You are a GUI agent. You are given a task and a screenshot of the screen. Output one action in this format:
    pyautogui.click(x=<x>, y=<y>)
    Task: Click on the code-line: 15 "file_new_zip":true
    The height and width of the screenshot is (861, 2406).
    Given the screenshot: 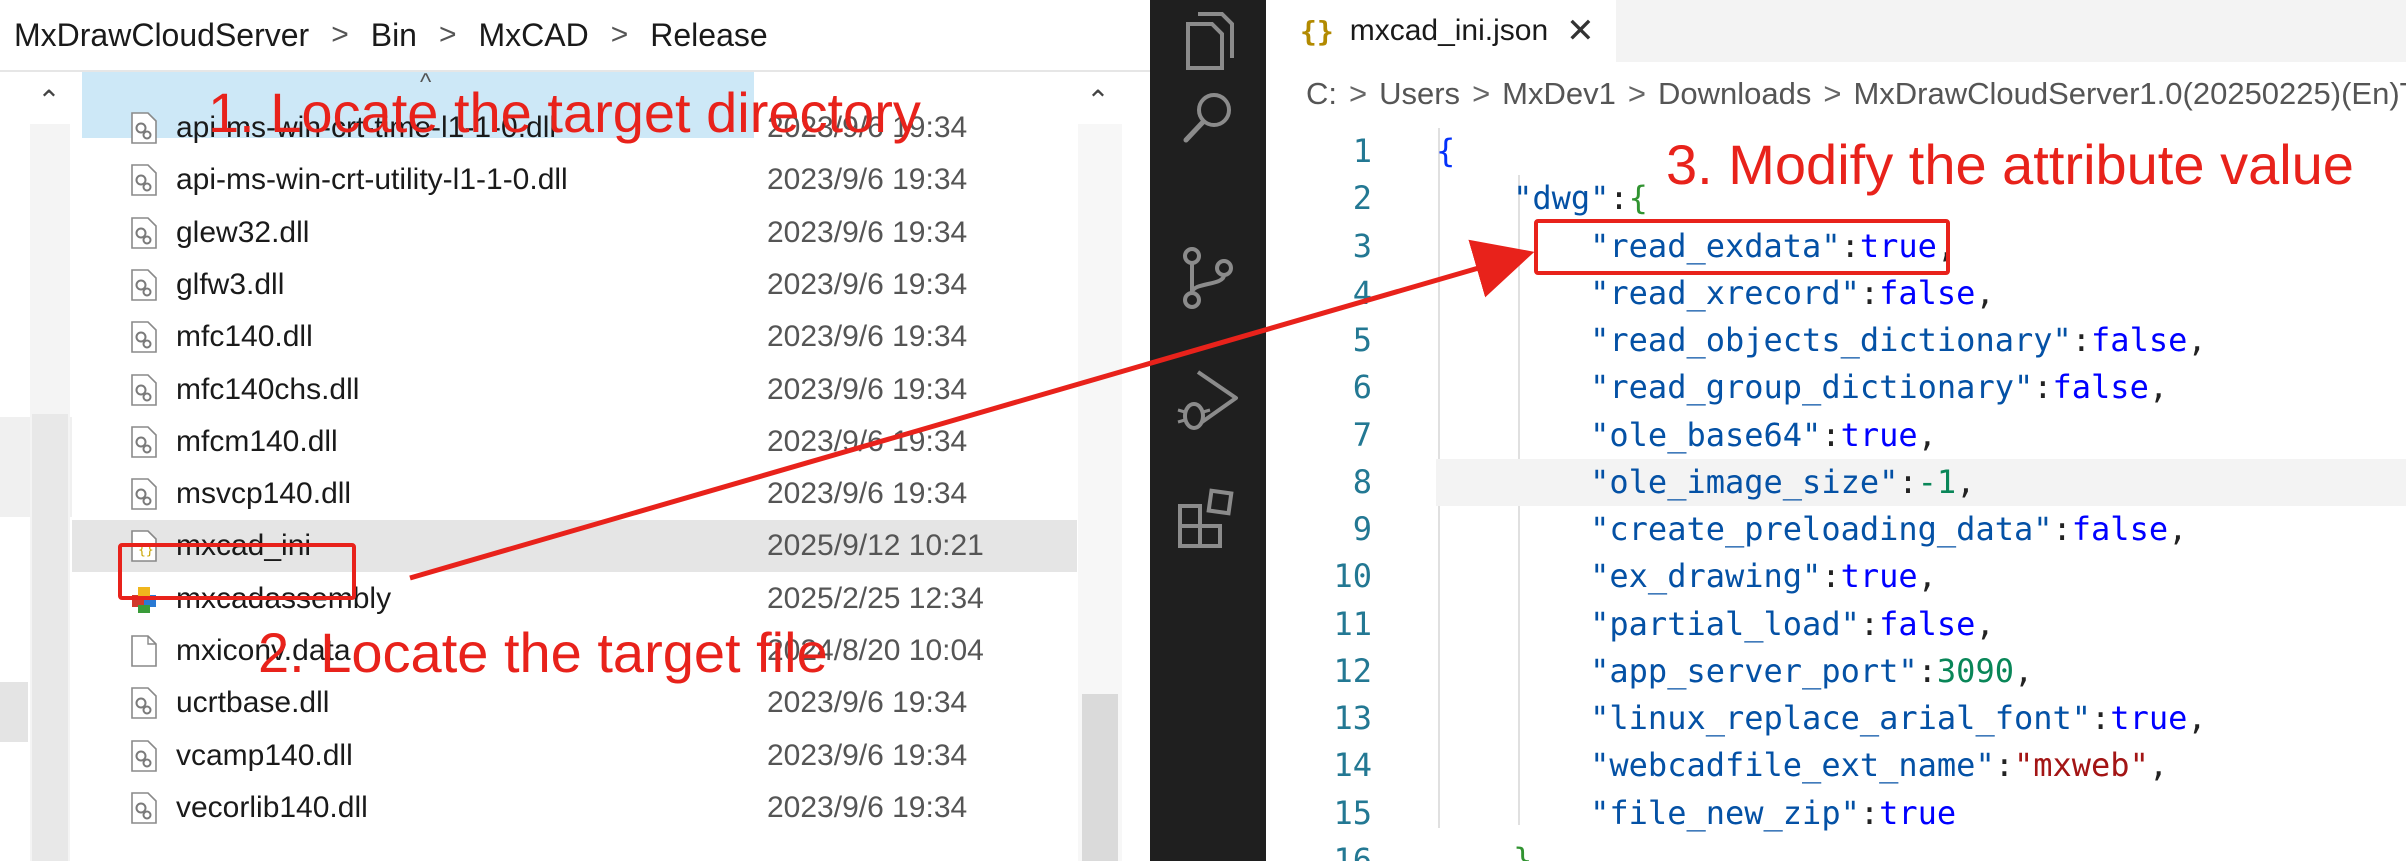 What is the action you would take?
    pyautogui.click(x=1836, y=813)
    